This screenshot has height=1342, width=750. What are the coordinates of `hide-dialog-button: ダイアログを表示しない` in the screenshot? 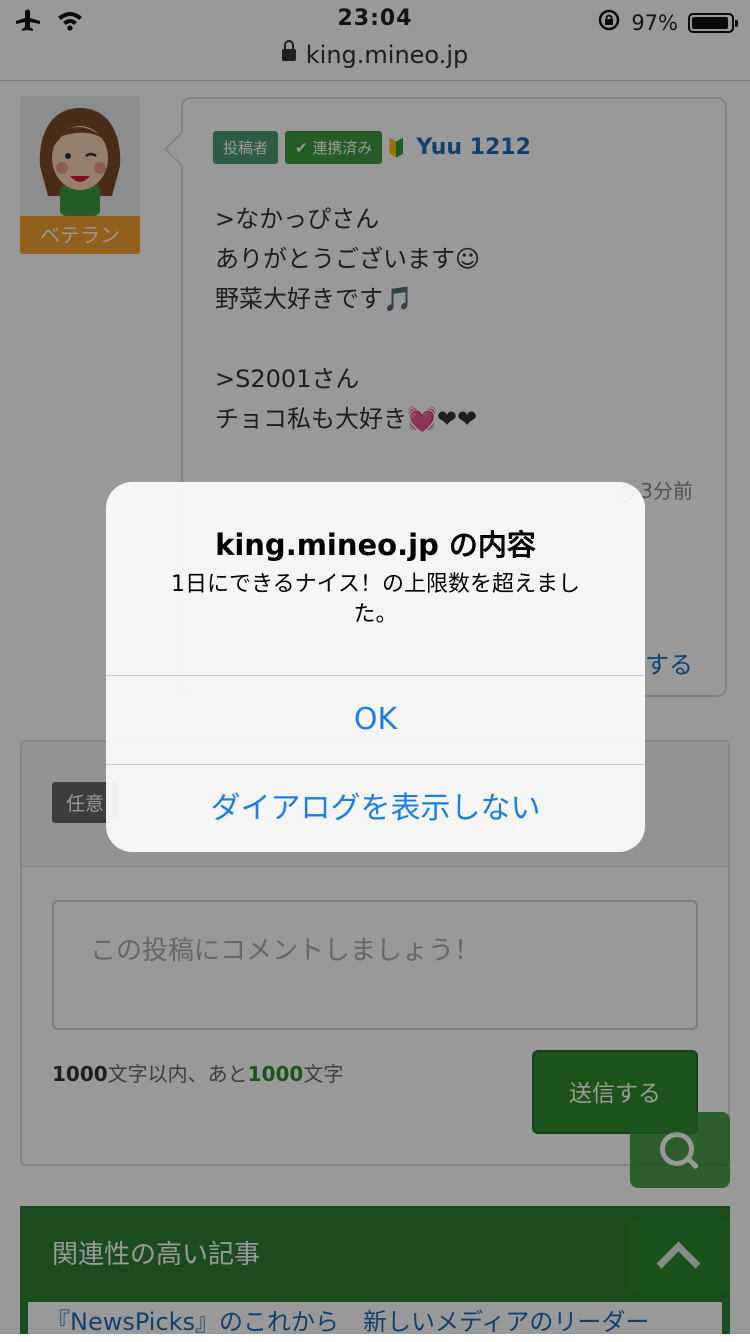 It's located at (375, 808).